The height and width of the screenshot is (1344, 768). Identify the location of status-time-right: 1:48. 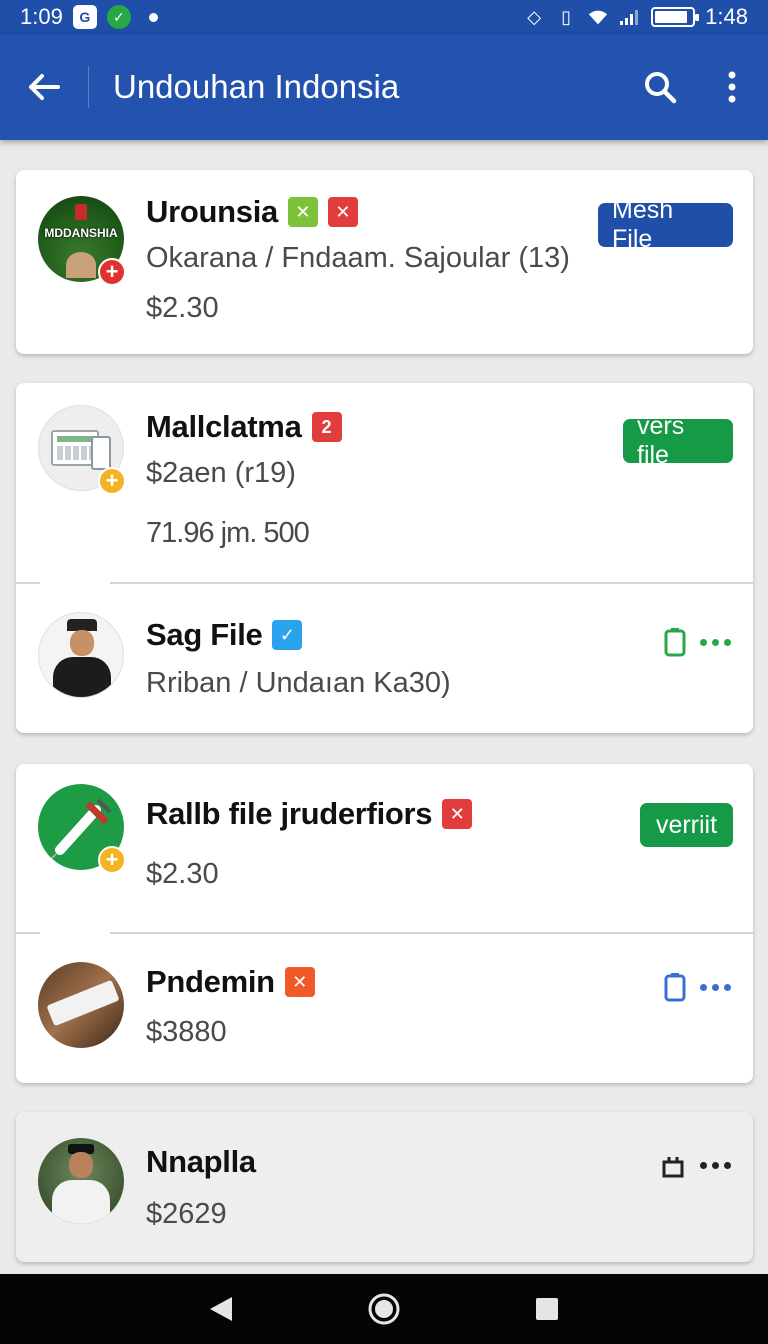
(726, 16).